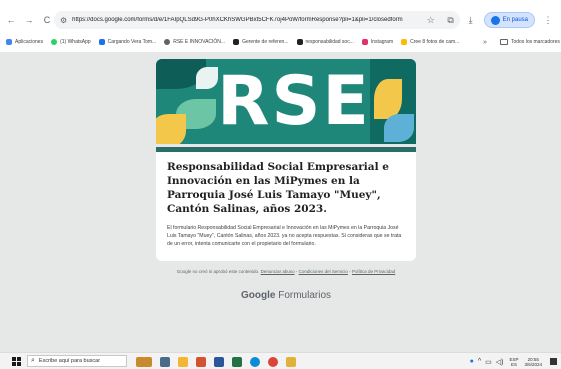 The height and width of the screenshot is (369, 561). I want to click on system-tray: ● ^ ▭ ◁) ESP ES 20:55 3/6/2024, so click(511, 361).